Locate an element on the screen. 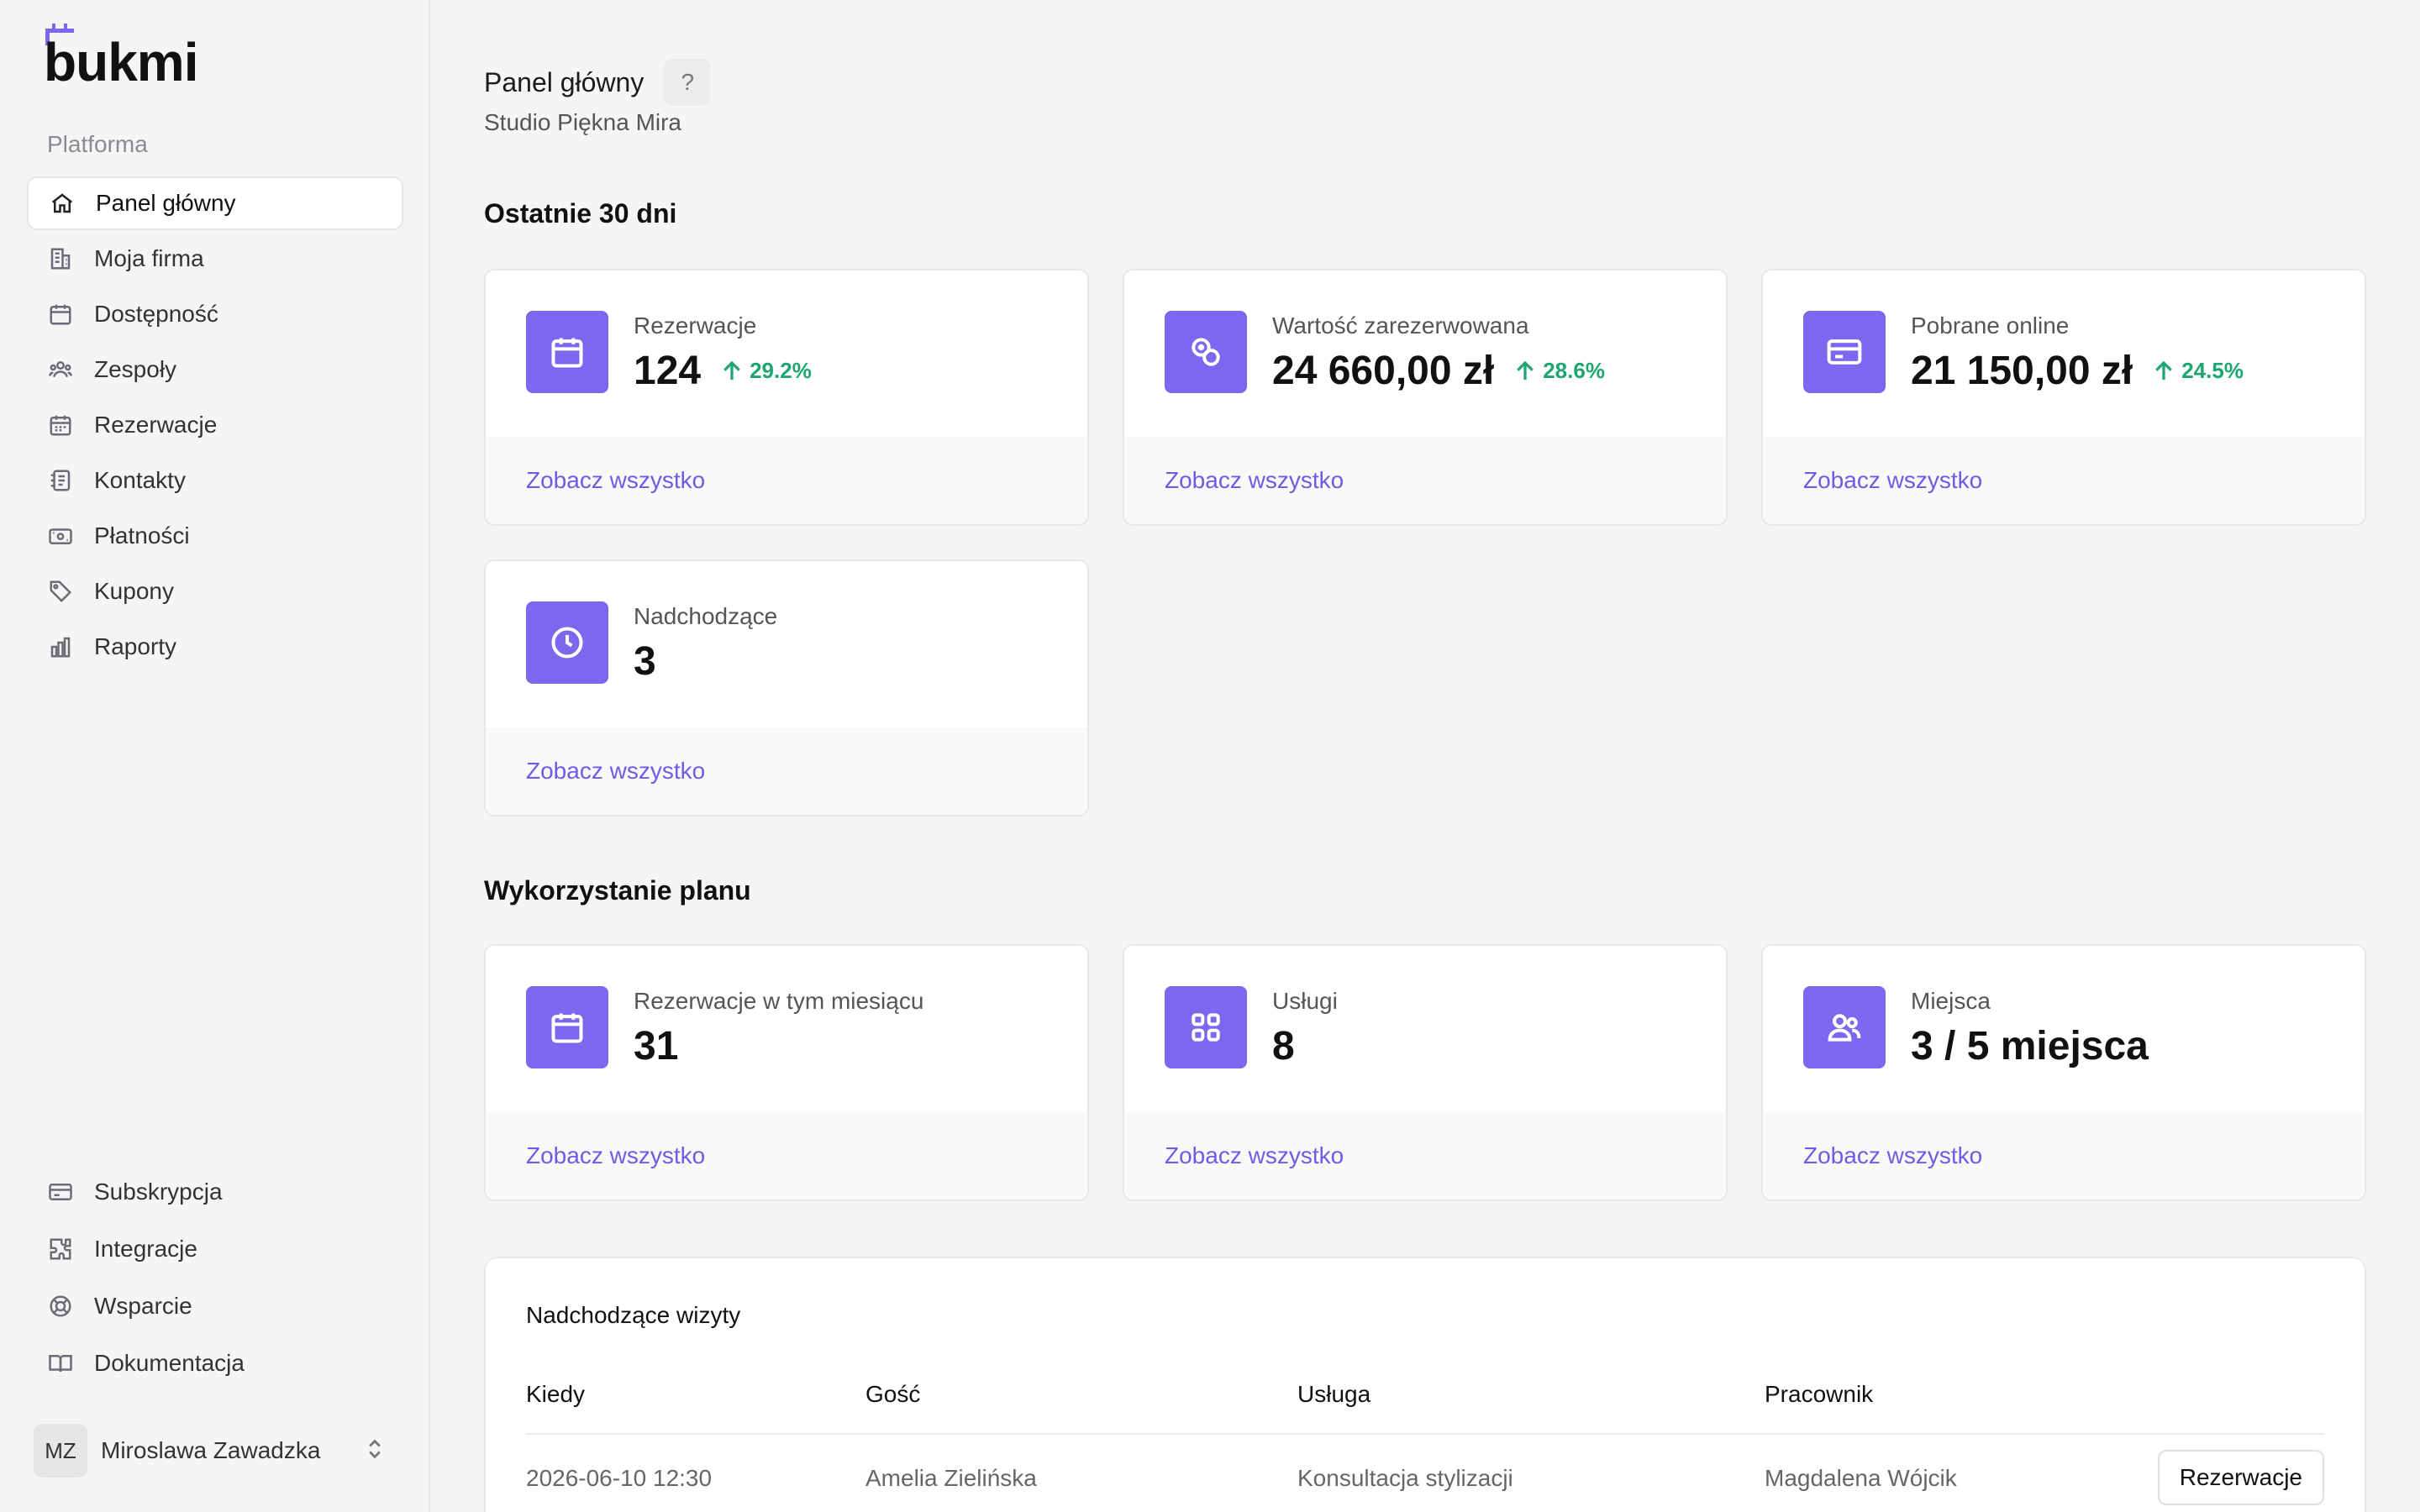 This screenshot has width=2420, height=1512. plan-value: 8 is located at coordinates (1284, 1046).